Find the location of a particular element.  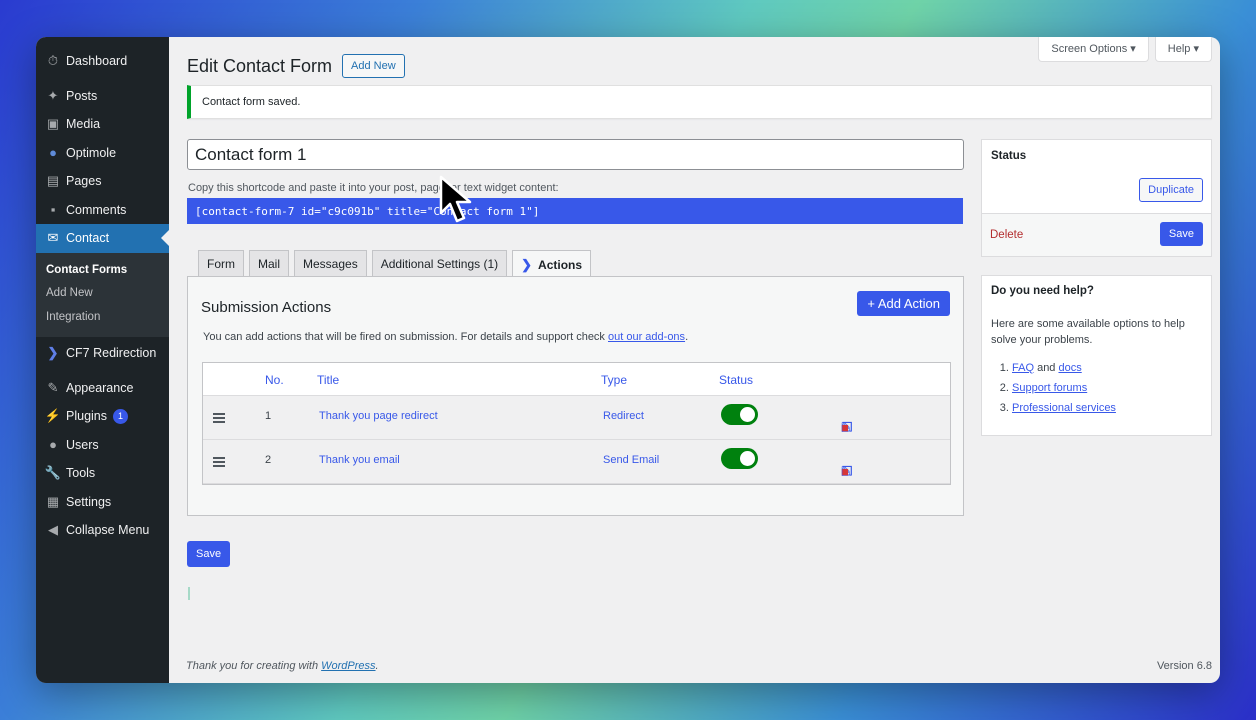

row-title-link: Thank you email is located at coordinates (359, 460).